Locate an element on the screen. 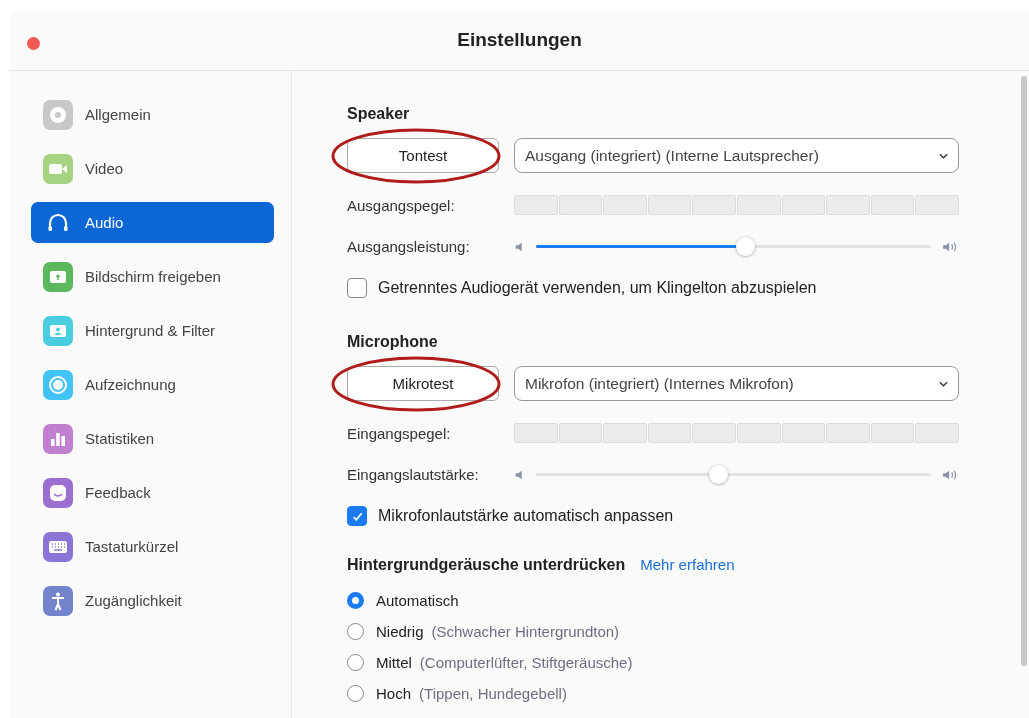  sidebar-item: Allgemein is located at coordinates (152, 114).